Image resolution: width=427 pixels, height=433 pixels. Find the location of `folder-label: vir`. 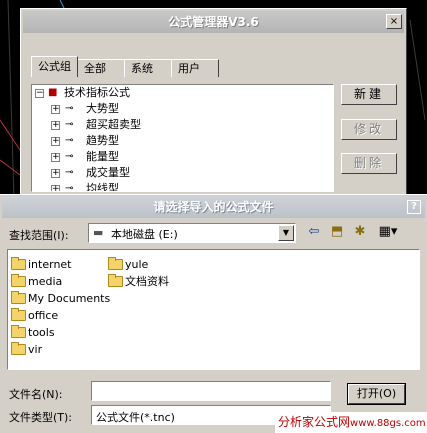

folder-label: vir is located at coordinates (35, 349).